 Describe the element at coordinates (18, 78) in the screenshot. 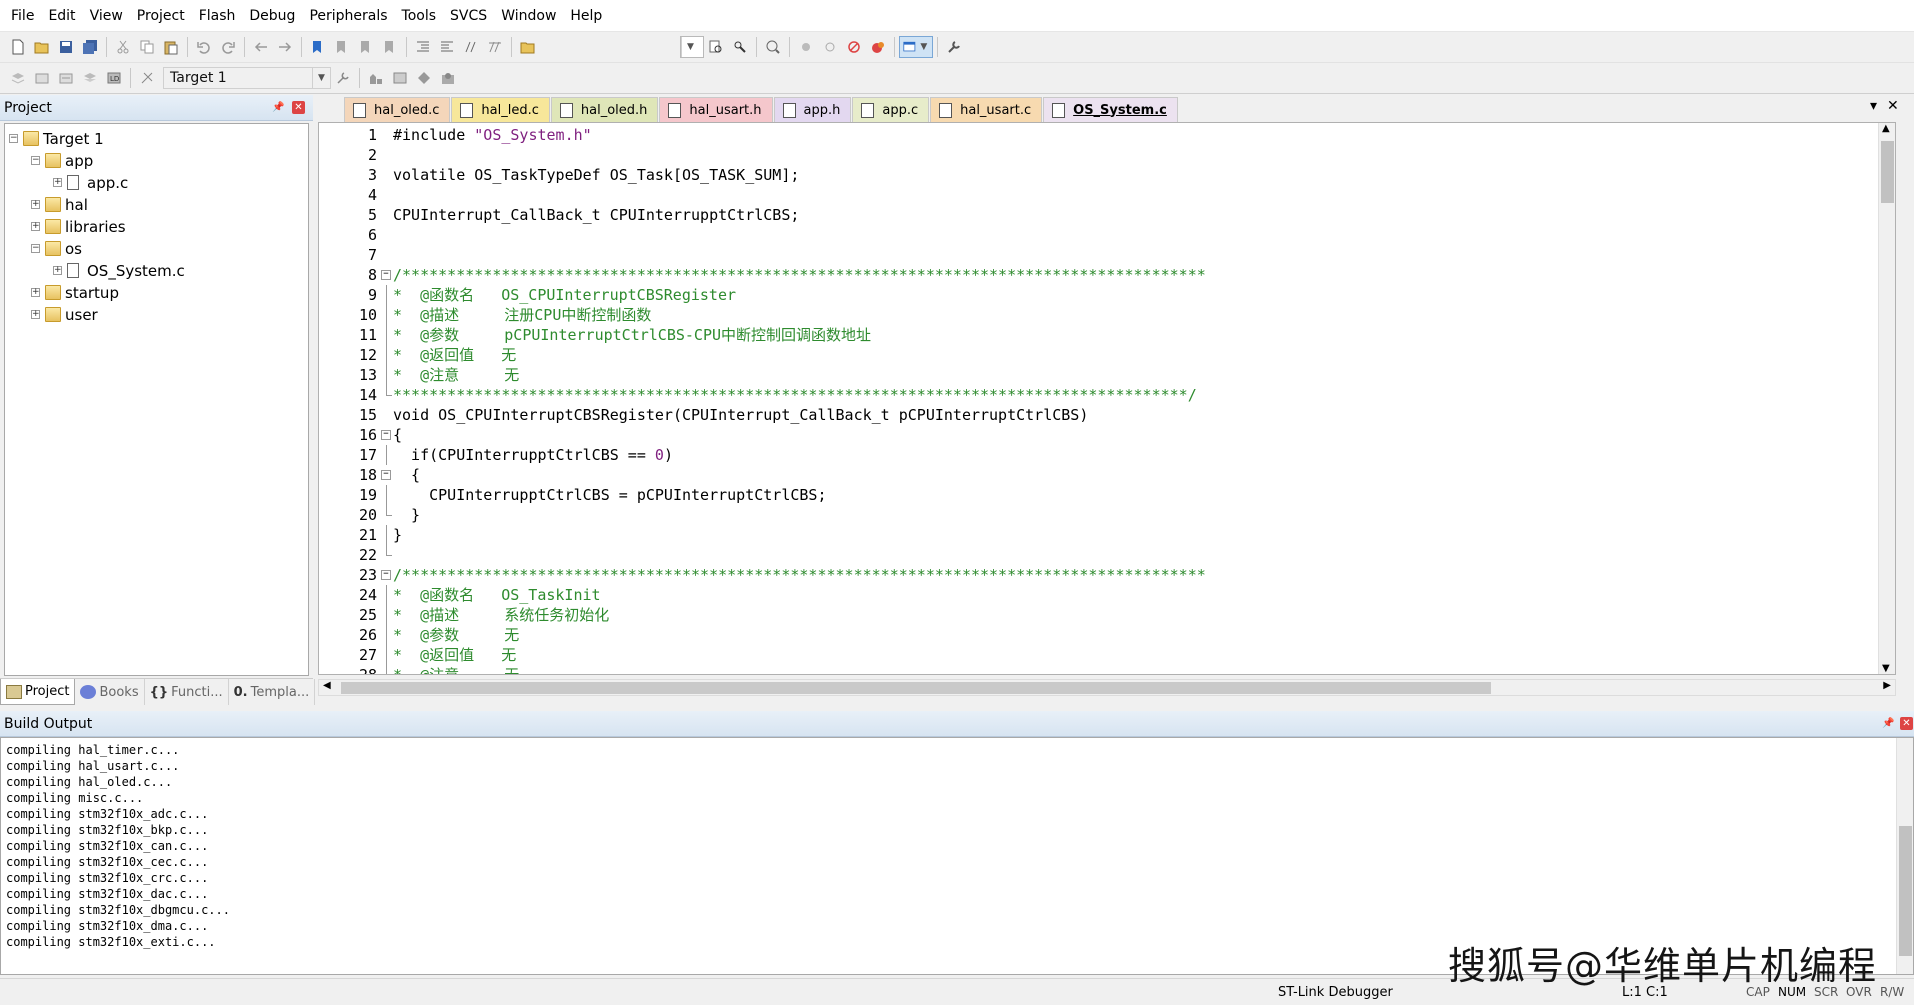

I see `translate-icon` at that location.